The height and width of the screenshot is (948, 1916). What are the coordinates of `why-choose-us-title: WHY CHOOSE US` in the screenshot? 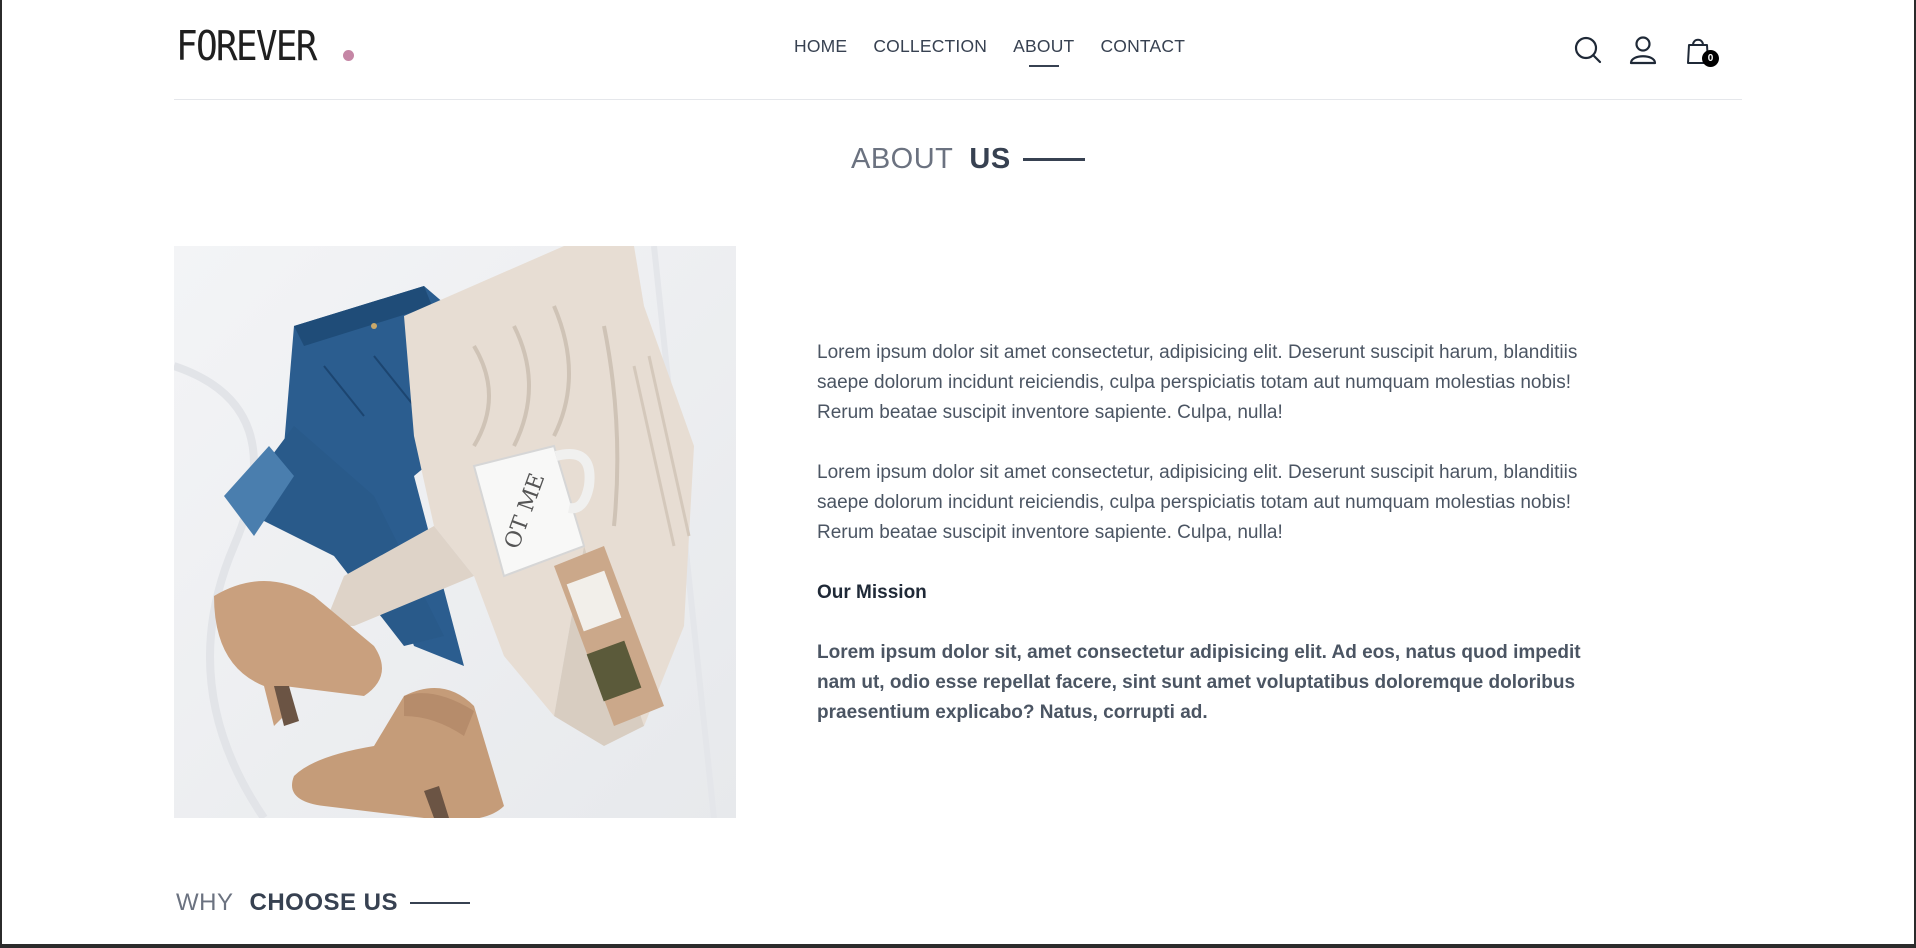 It's located at (323, 903).